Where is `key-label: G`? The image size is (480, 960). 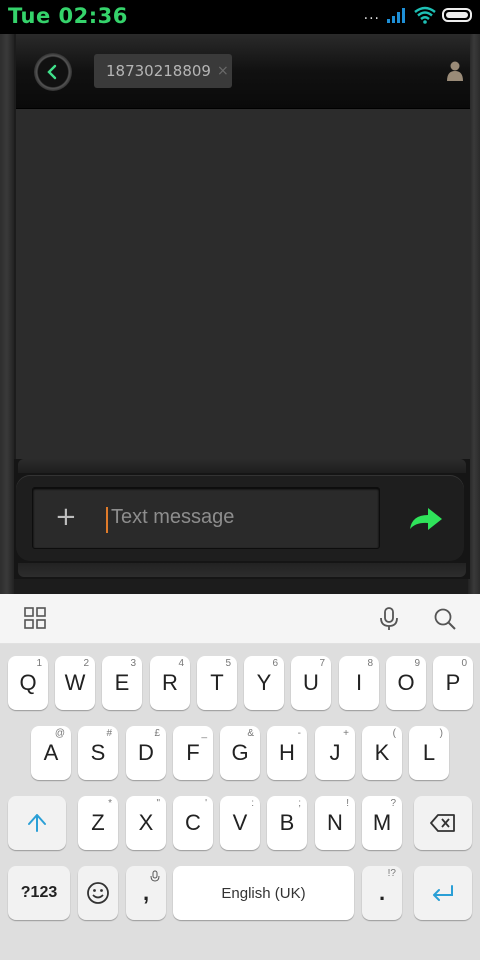
key-label: G is located at coordinates (240, 752).